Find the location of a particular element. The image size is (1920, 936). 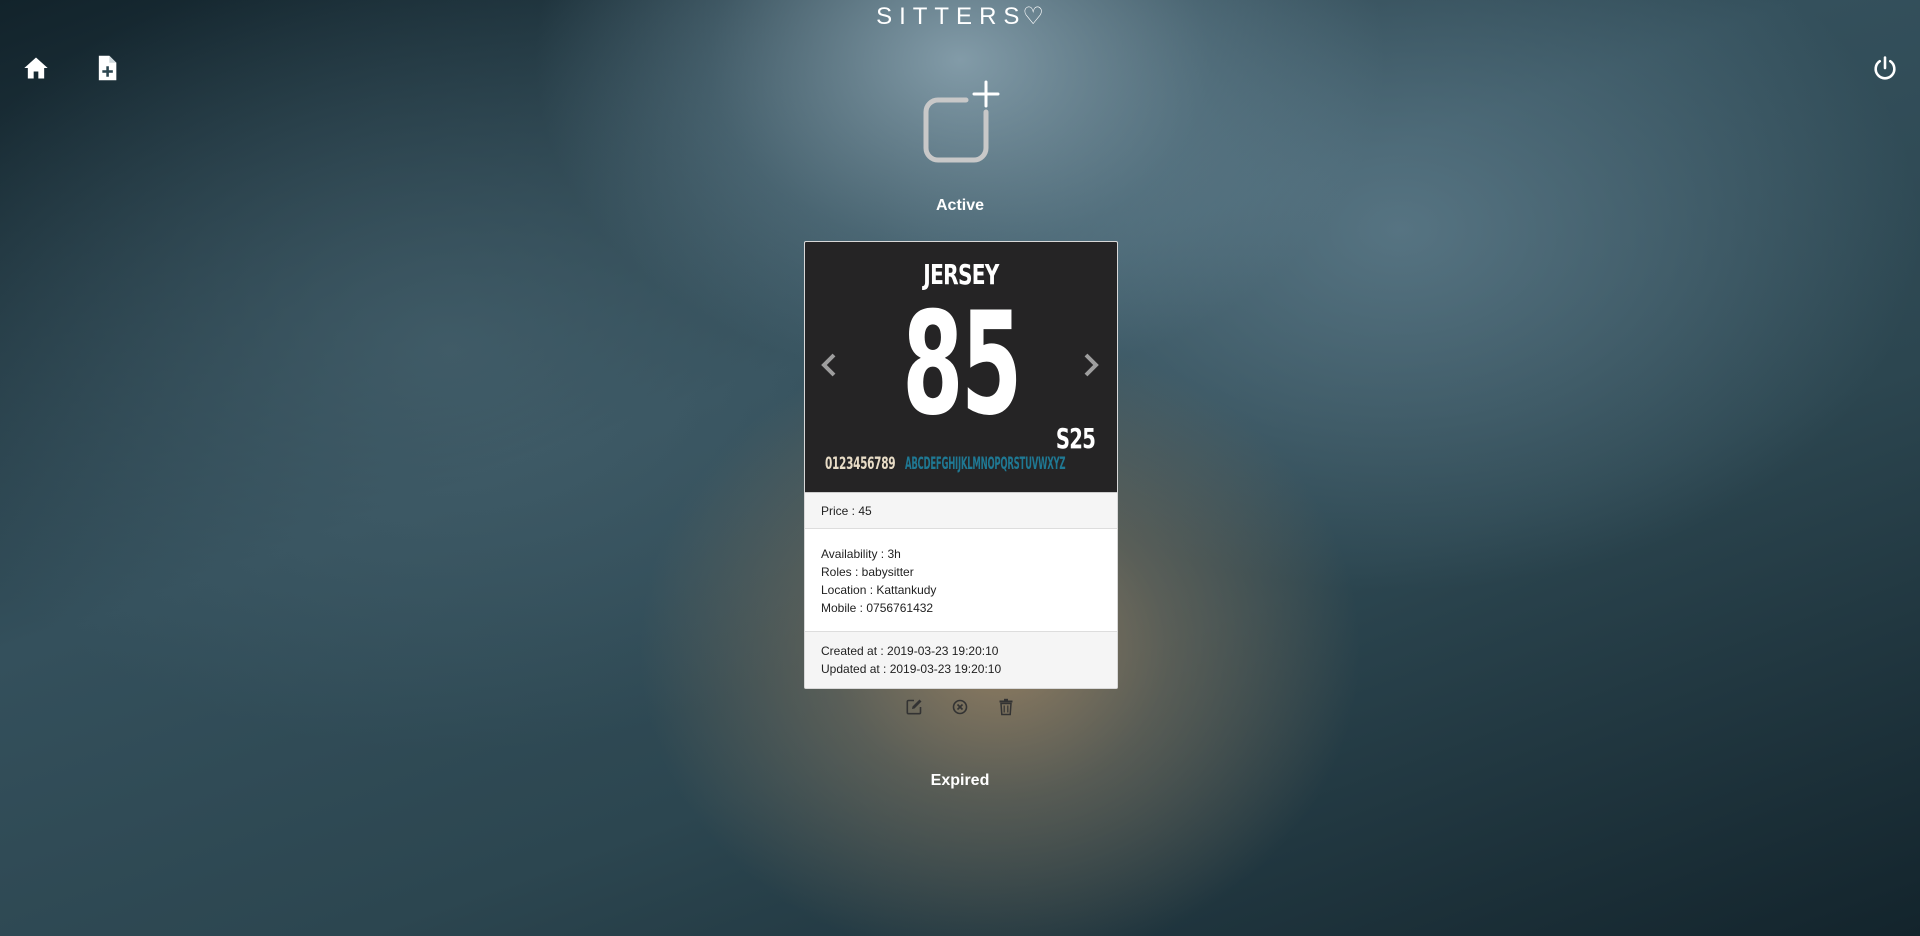

carousel-image-letters: ABCDEFGHIJKLMNOPQRSTUVWXYZ is located at coordinates (985, 464).